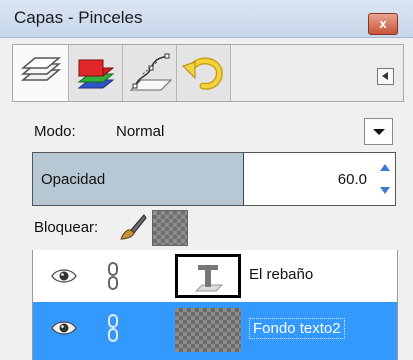 Image resolution: width=413 pixels, height=360 pixels. Describe the element at coordinates (214, 179) in the screenshot. I see `opacity-slider: Opacidad 60.0` at that location.